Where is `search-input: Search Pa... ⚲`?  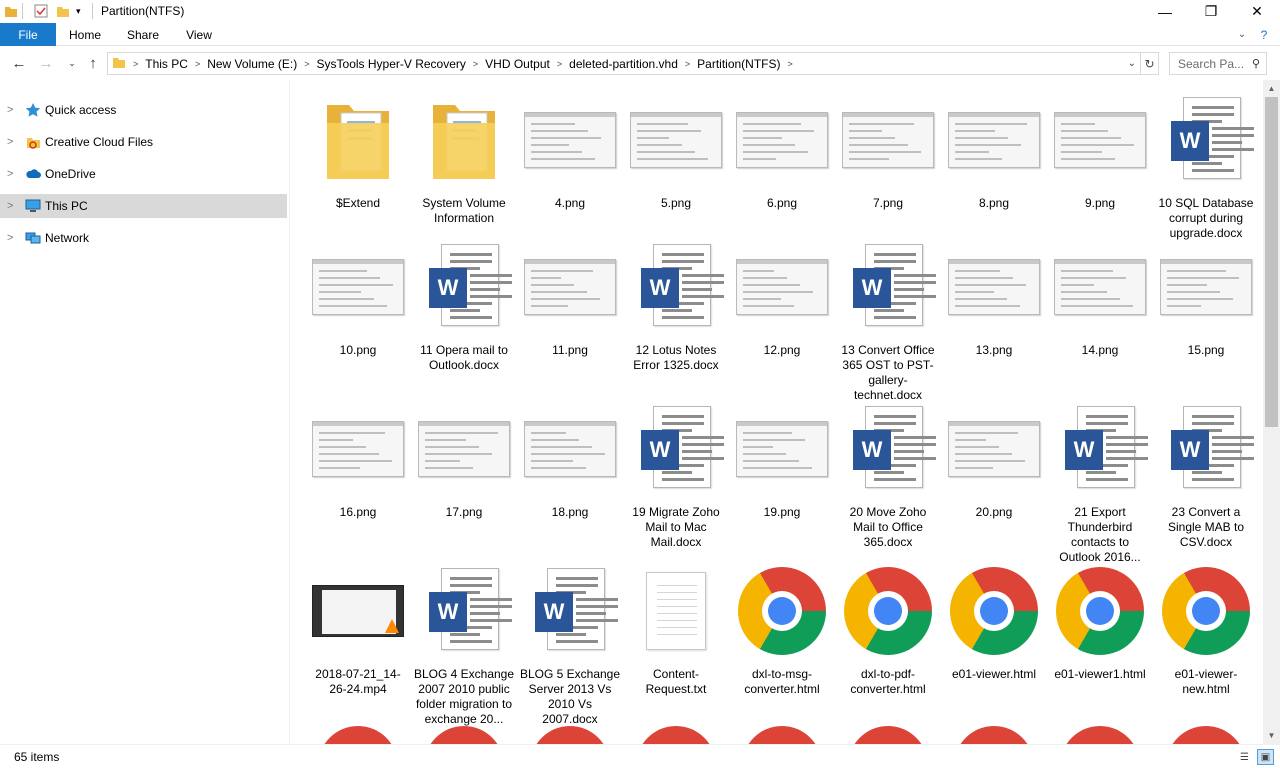
search-input: Search Pa... ⚲ is located at coordinates (1218, 63).